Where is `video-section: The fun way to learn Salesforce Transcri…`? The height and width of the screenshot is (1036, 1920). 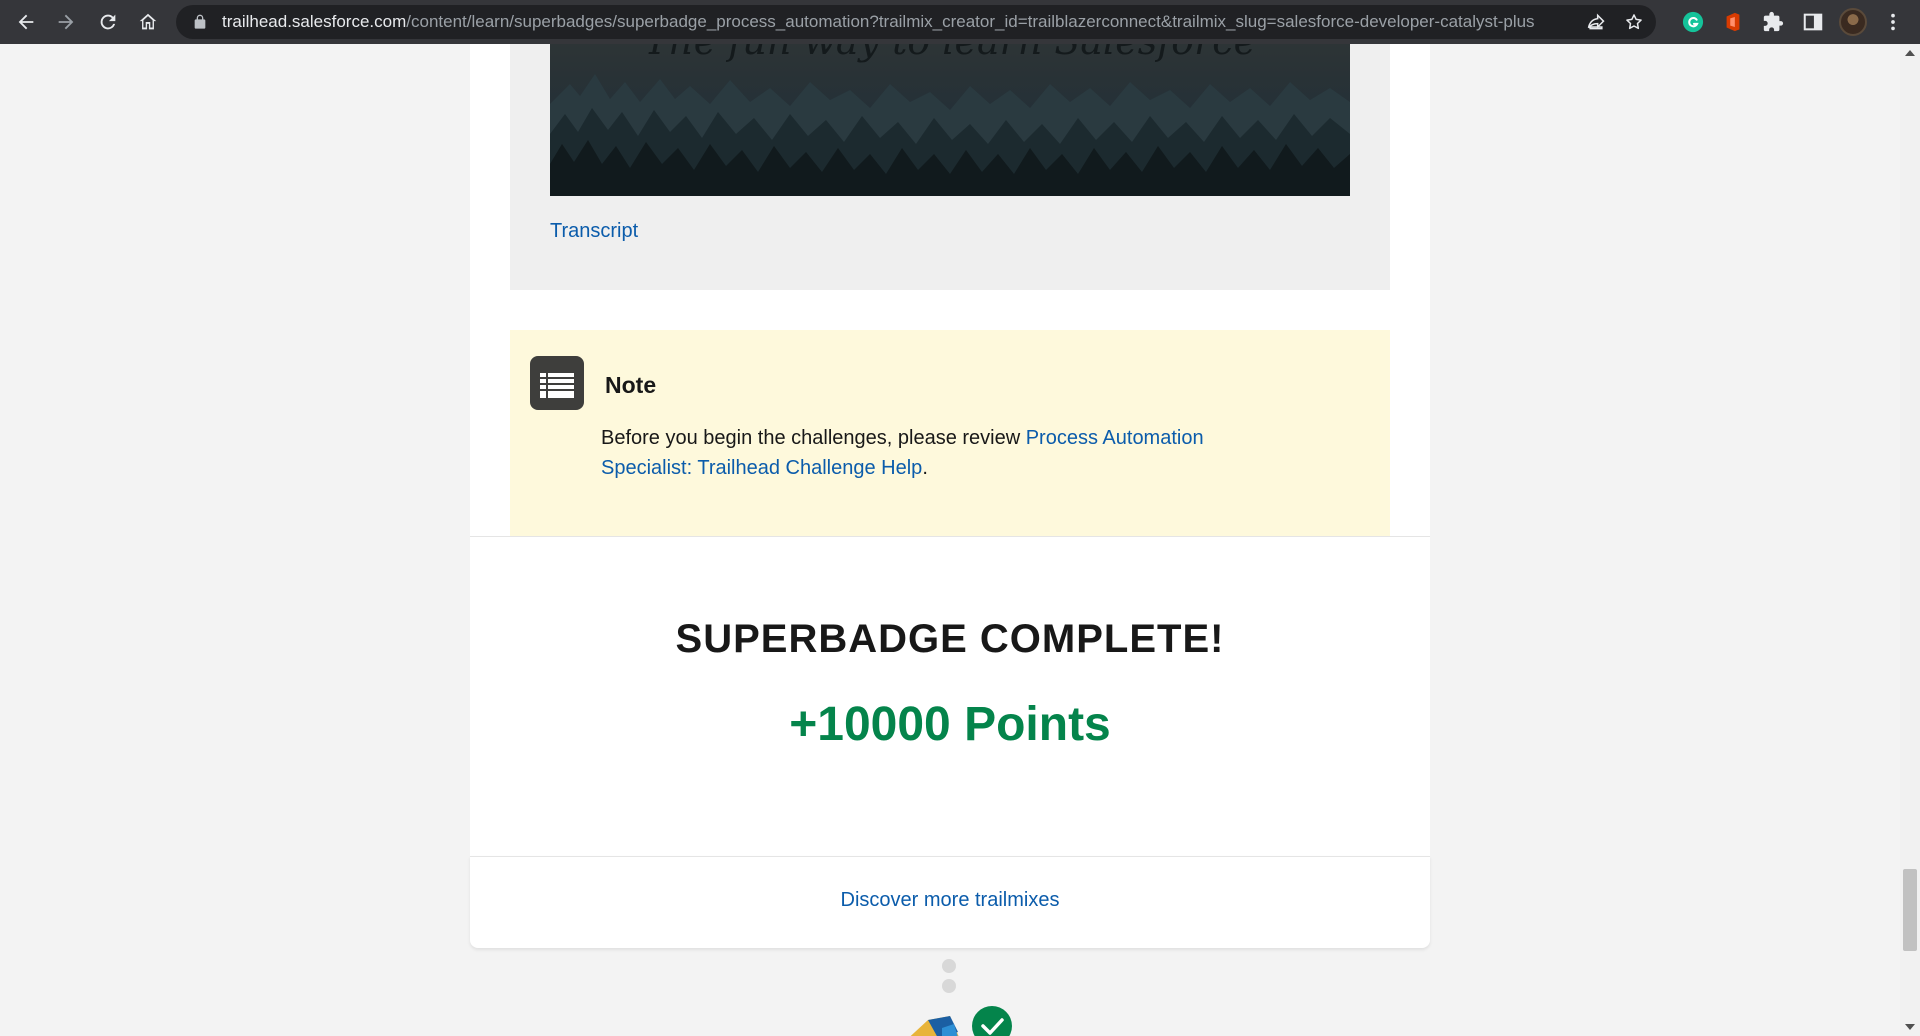 video-section: The fun way to learn Salesforce Transcri… is located at coordinates (950, 167).